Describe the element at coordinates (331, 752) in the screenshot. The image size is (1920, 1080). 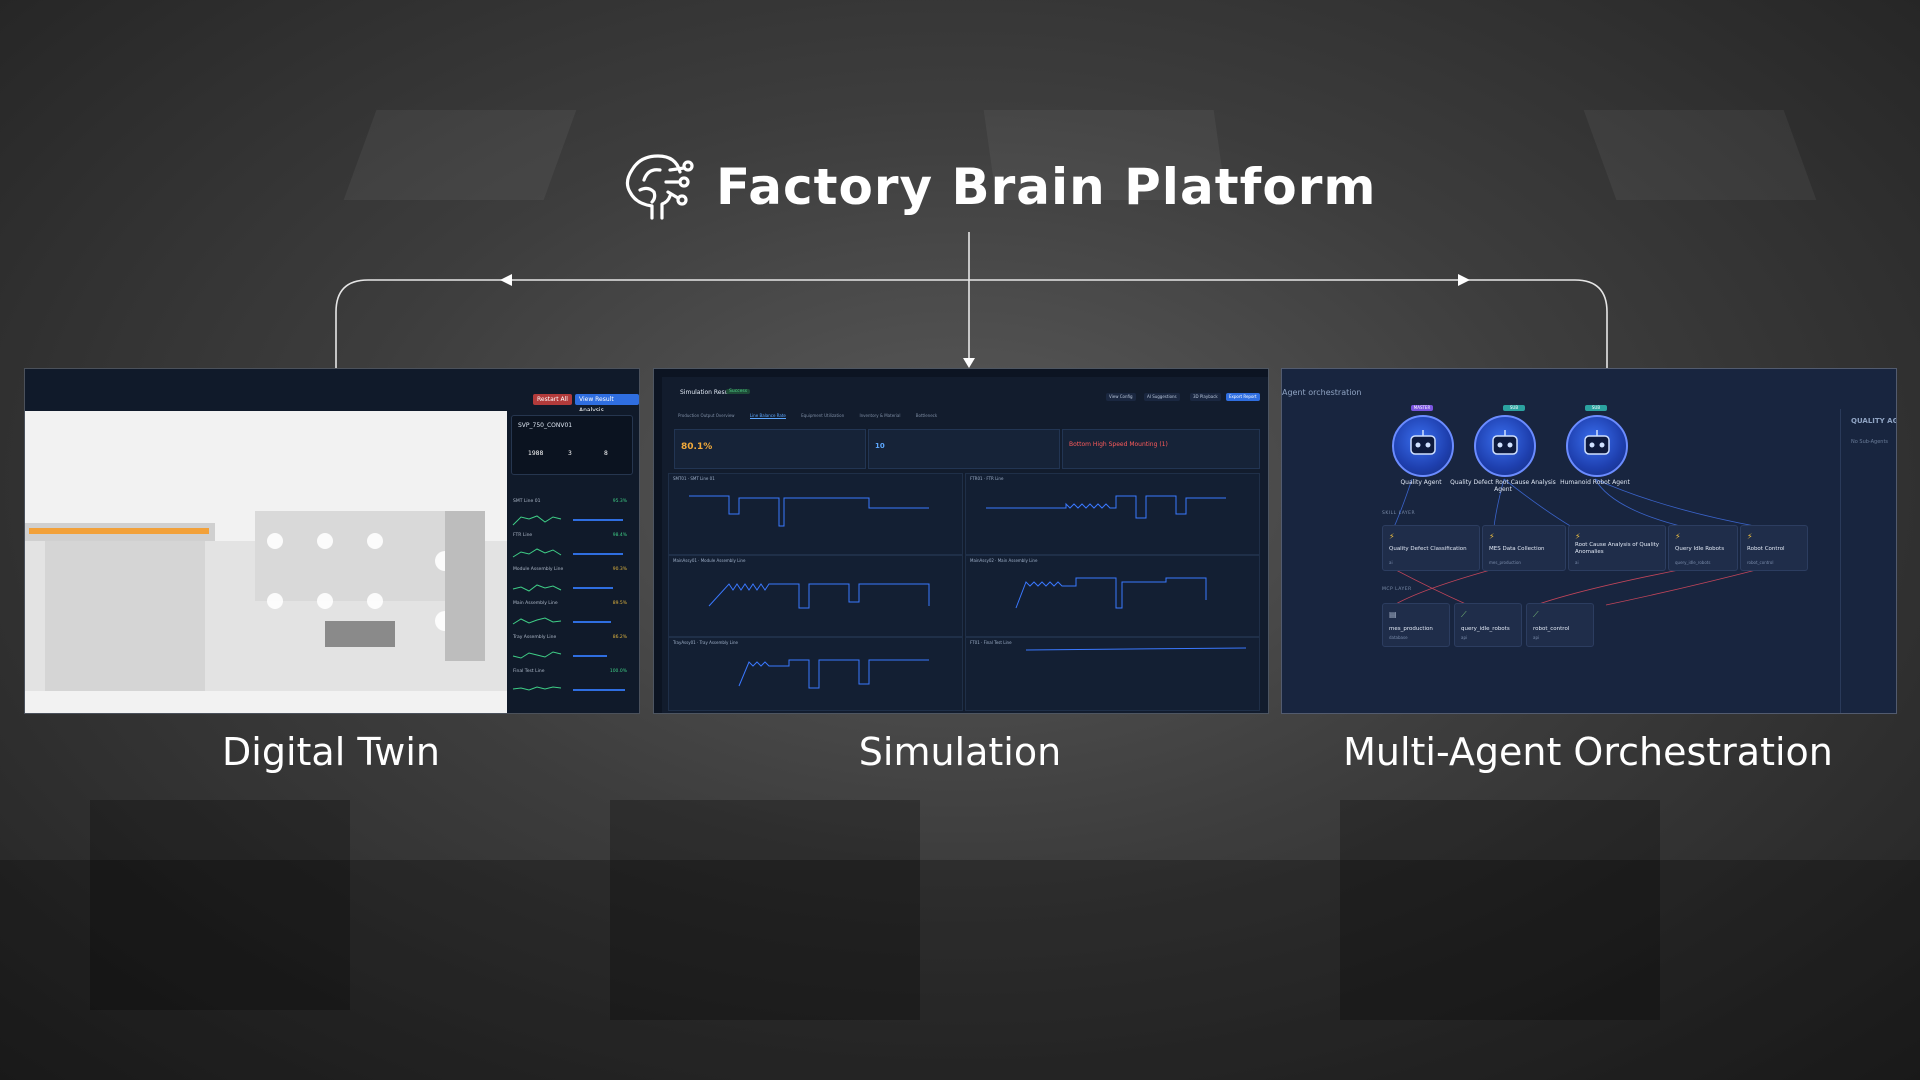
I see `digital-twin-label: Digital Twin` at that location.